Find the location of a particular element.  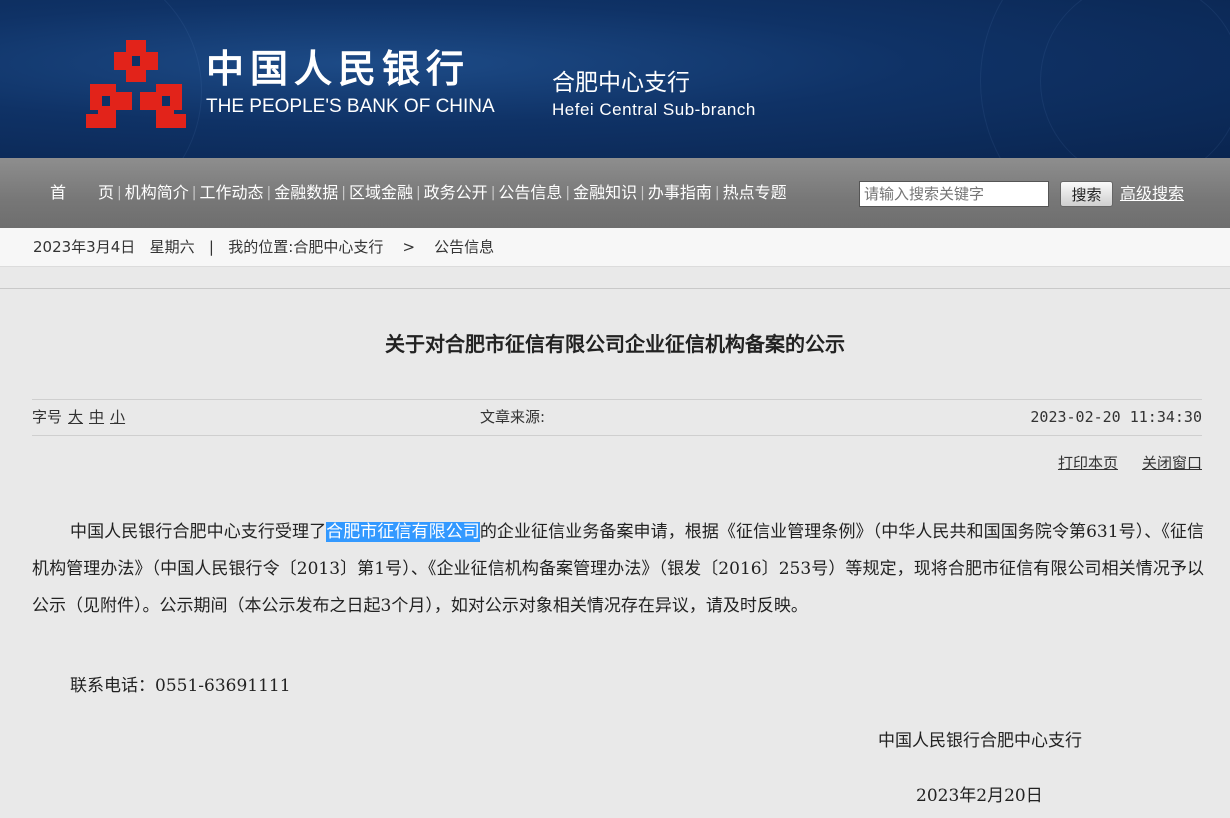

article-source: 文章来源: is located at coordinates (513, 417).